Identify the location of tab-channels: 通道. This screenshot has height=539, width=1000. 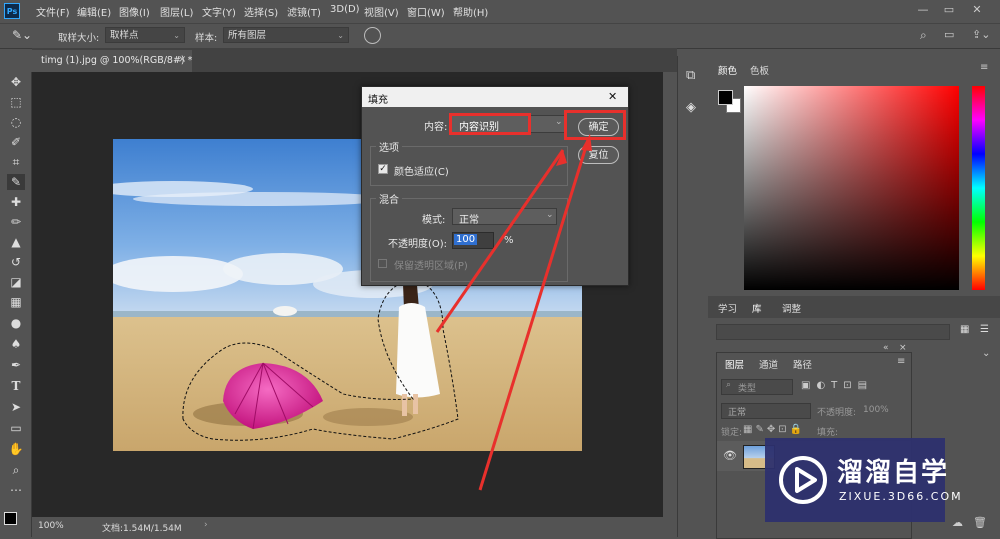
(768, 364).